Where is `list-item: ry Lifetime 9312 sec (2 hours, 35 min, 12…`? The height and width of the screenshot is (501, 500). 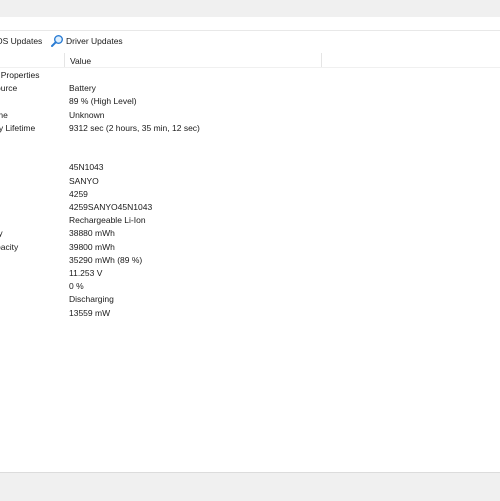 list-item: ry Lifetime 9312 sec (2 hours, 35 min, 12… is located at coordinates (250, 128).